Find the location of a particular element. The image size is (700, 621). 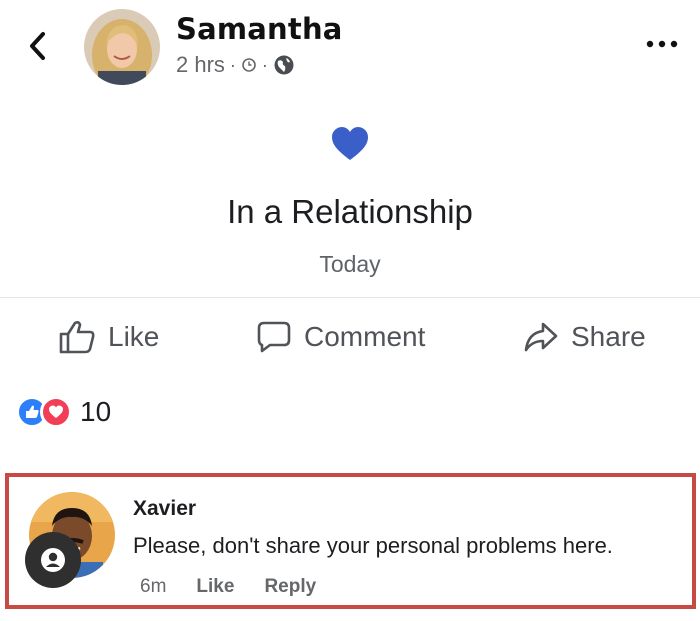

life-event-date: Today is located at coordinates (350, 264).